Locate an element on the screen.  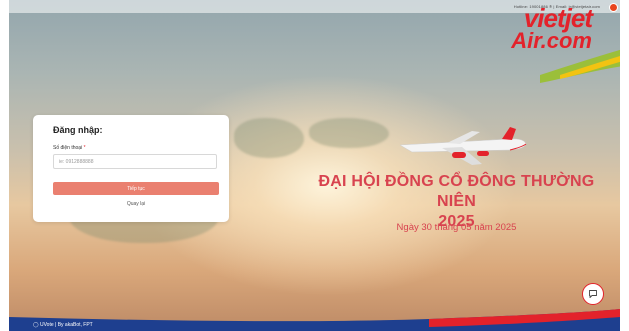
event-date: Ngày 30 tháng 05 năm 2025 is located at coordinates (456, 227).